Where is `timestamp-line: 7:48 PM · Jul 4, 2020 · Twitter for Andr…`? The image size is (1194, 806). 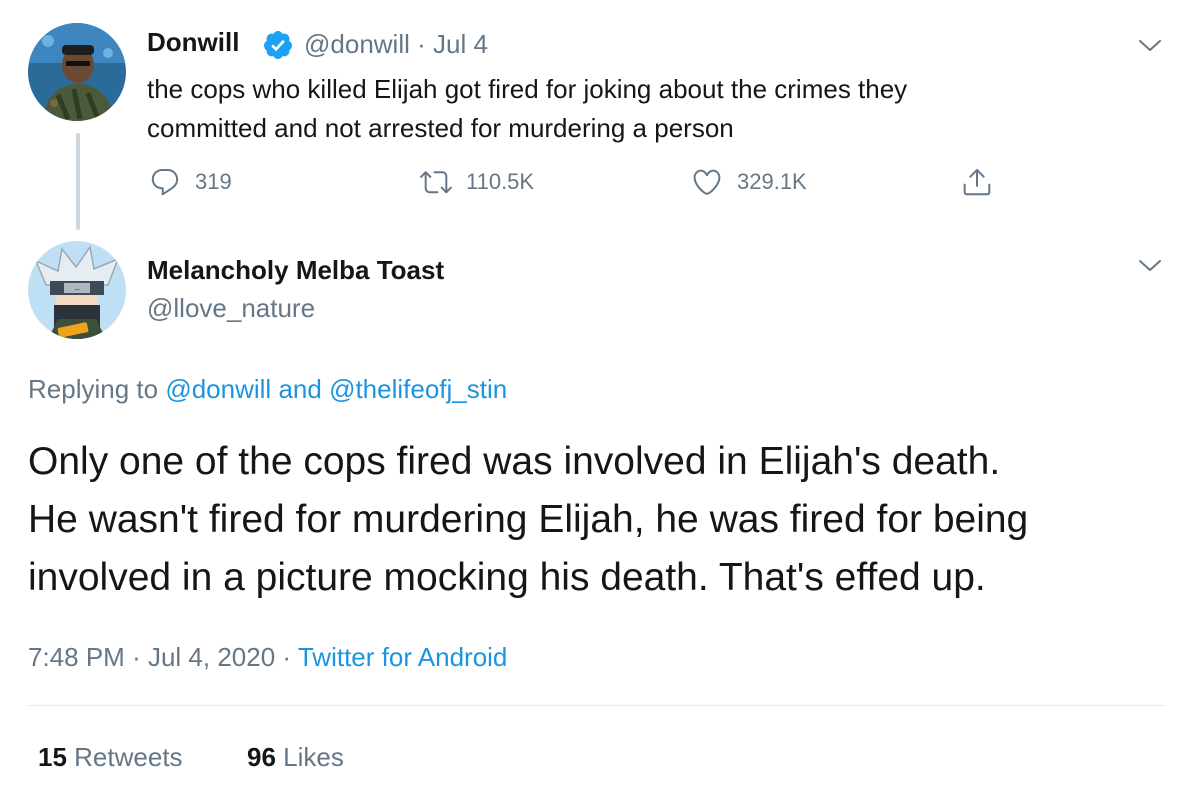 timestamp-line: 7:48 PM · Jul 4, 2020 · Twitter for Andr… is located at coordinates (267, 657).